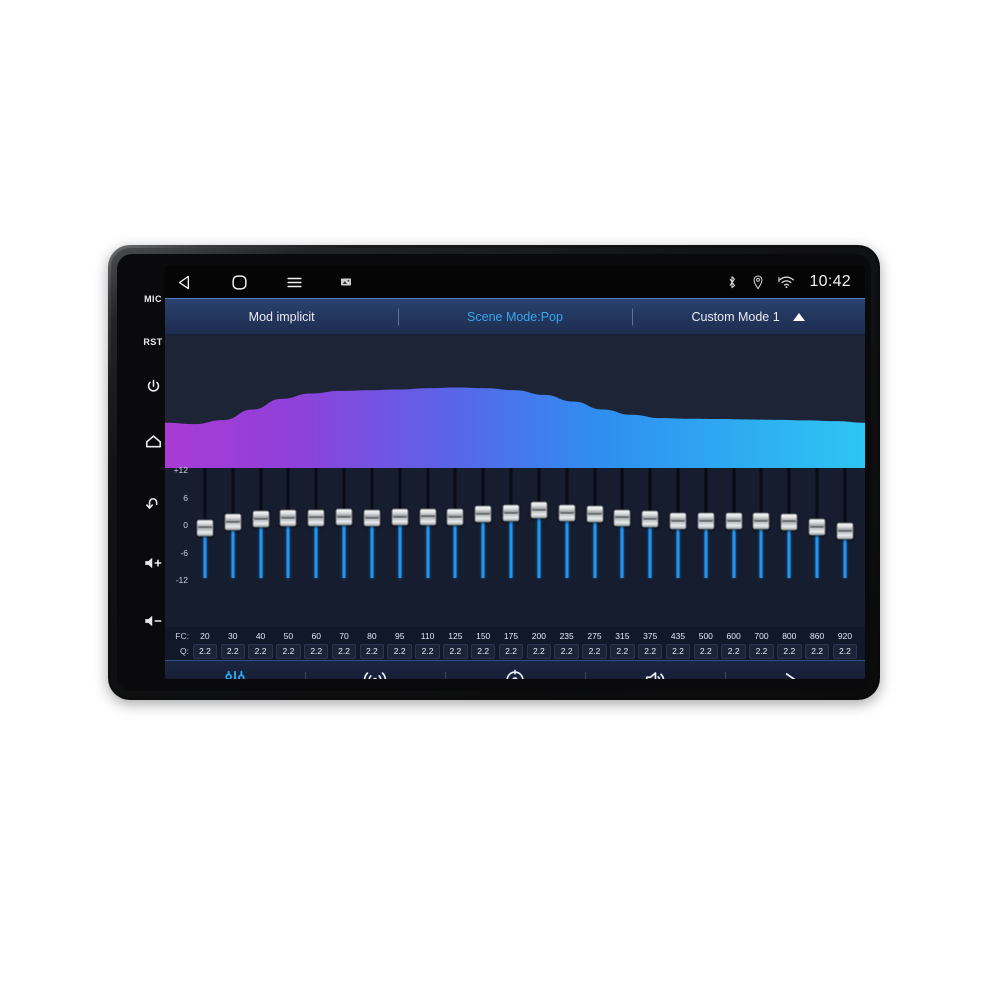 Image resolution: width=1000 pixels, height=1000 pixels. I want to click on home-key, so click(153, 441).